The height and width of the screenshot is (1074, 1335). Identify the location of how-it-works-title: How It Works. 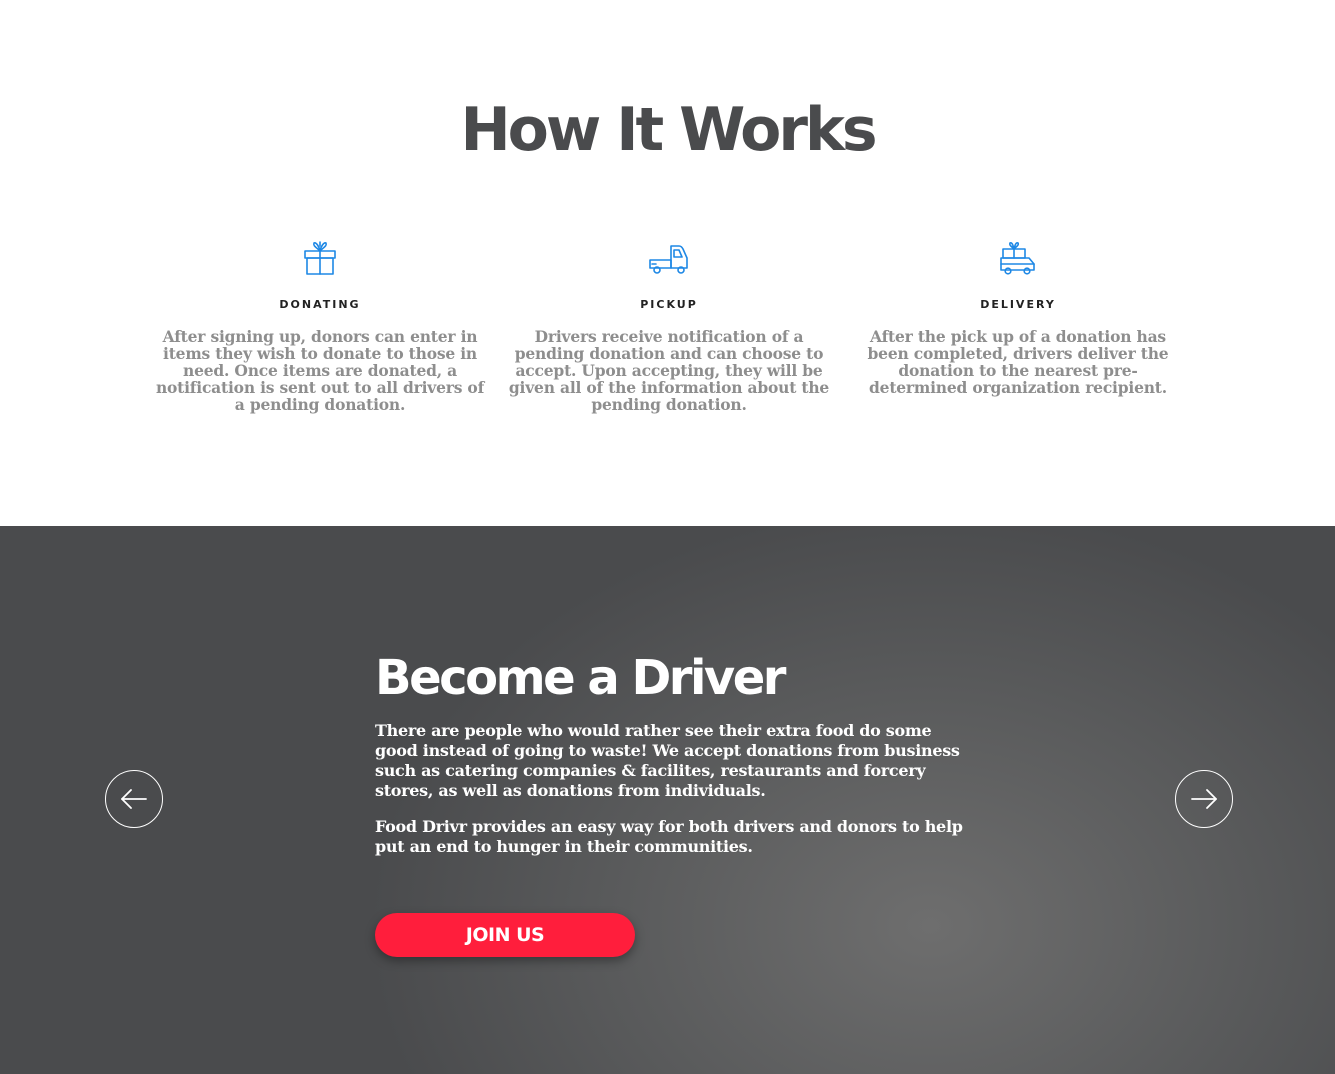
(668, 130).